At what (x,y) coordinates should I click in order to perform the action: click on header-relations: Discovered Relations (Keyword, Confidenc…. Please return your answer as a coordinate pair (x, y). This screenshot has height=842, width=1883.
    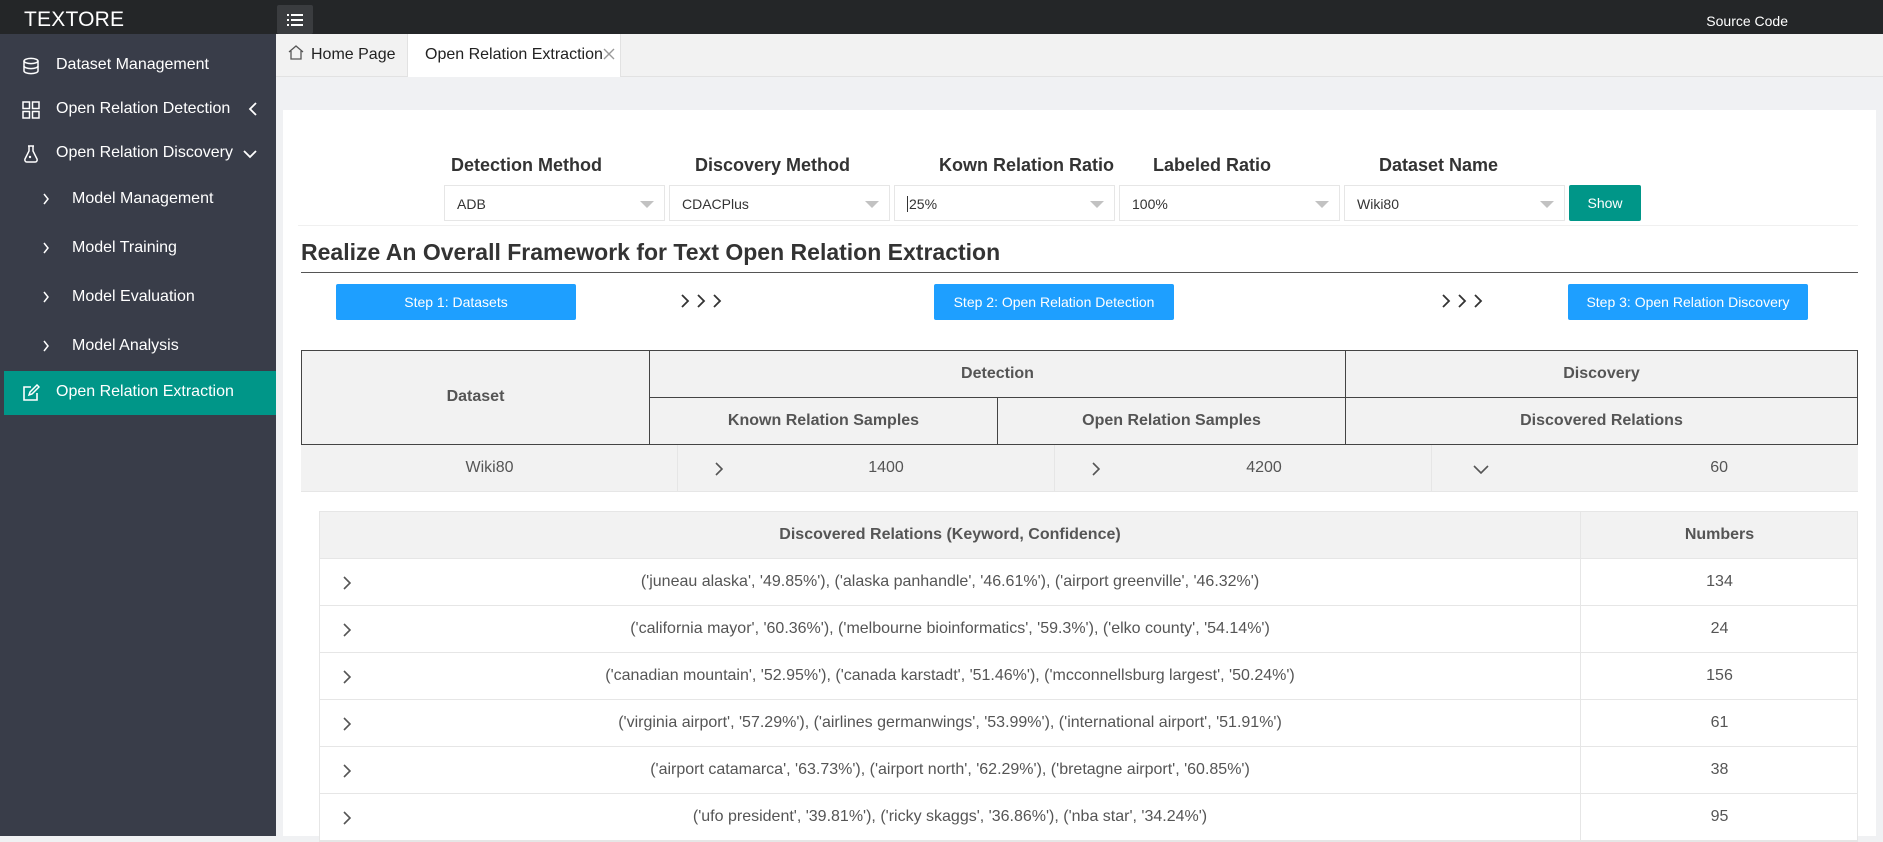
    Looking at the image, I should click on (950, 534).